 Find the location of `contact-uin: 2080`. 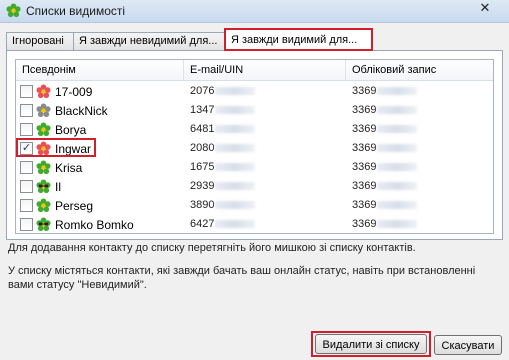

contact-uin: 2080 is located at coordinates (223, 148).